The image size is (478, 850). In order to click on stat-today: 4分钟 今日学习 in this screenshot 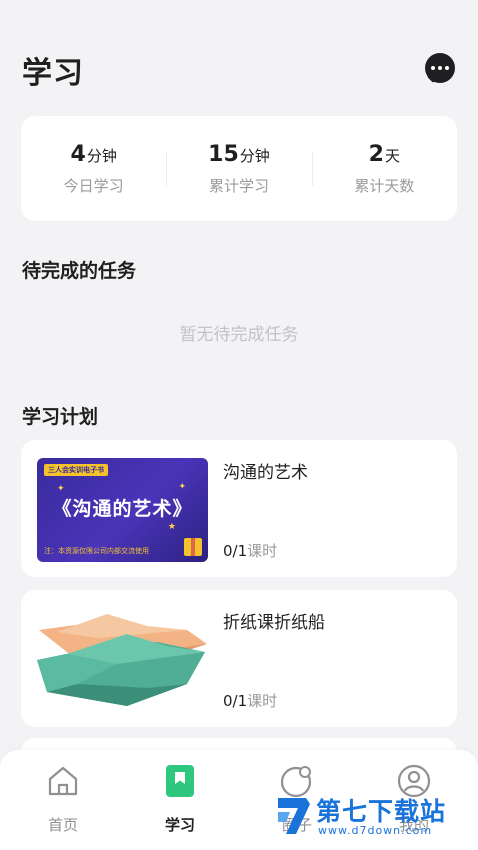, I will do `click(93, 169)`.